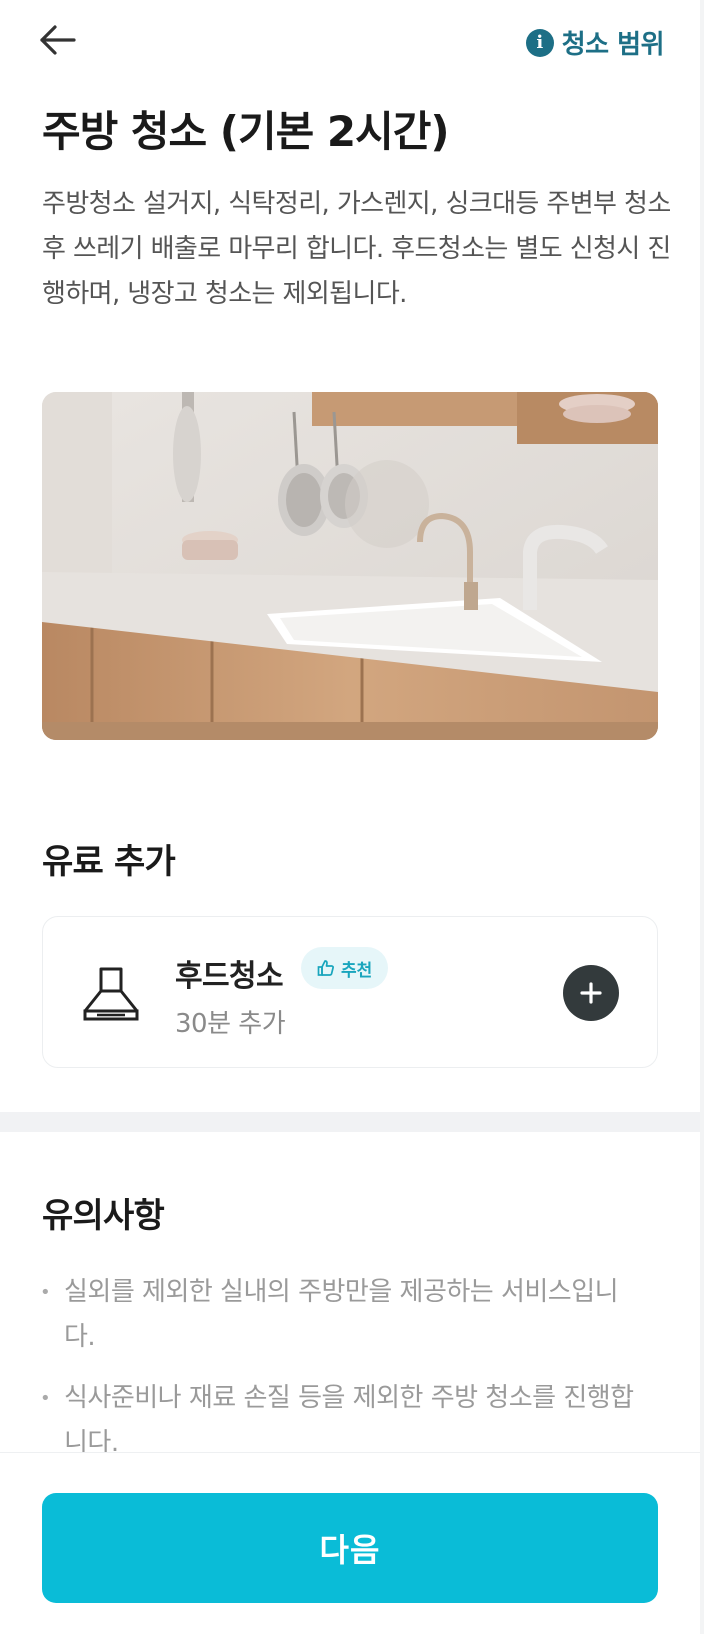 This screenshot has width=704, height=1634. I want to click on section-divider, so click(352, 1122).